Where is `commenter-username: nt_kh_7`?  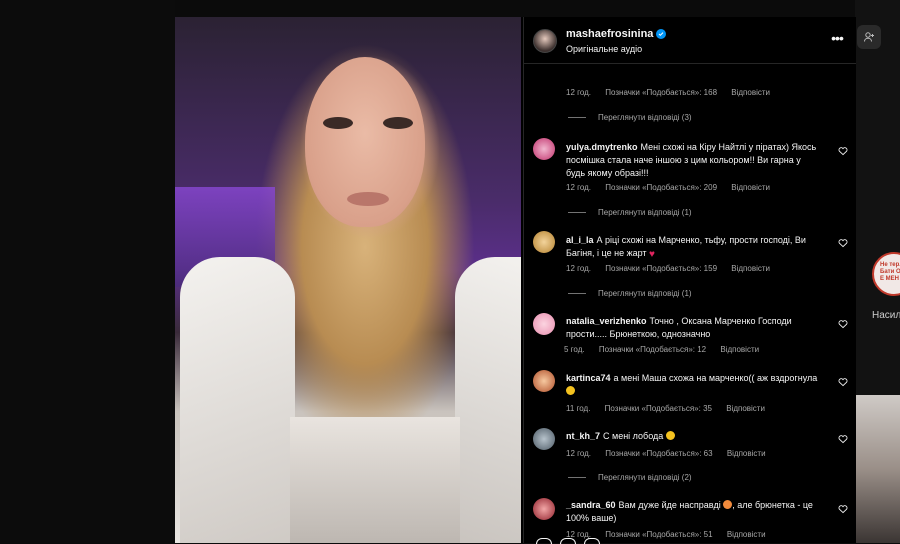 commenter-username: nt_kh_7 is located at coordinates (583, 436).